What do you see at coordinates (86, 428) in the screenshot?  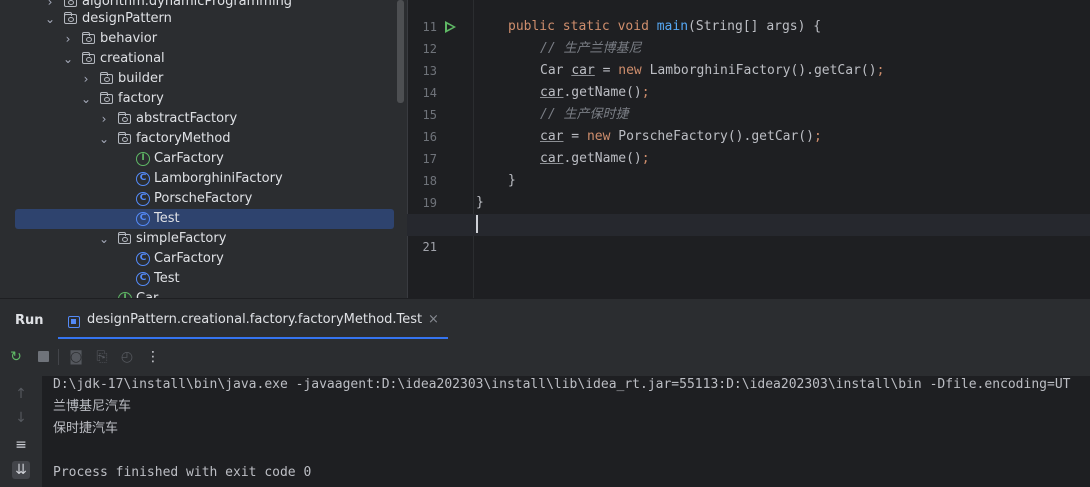 I see `console-line: 保时捷汽车` at bounding box center [86, 428].